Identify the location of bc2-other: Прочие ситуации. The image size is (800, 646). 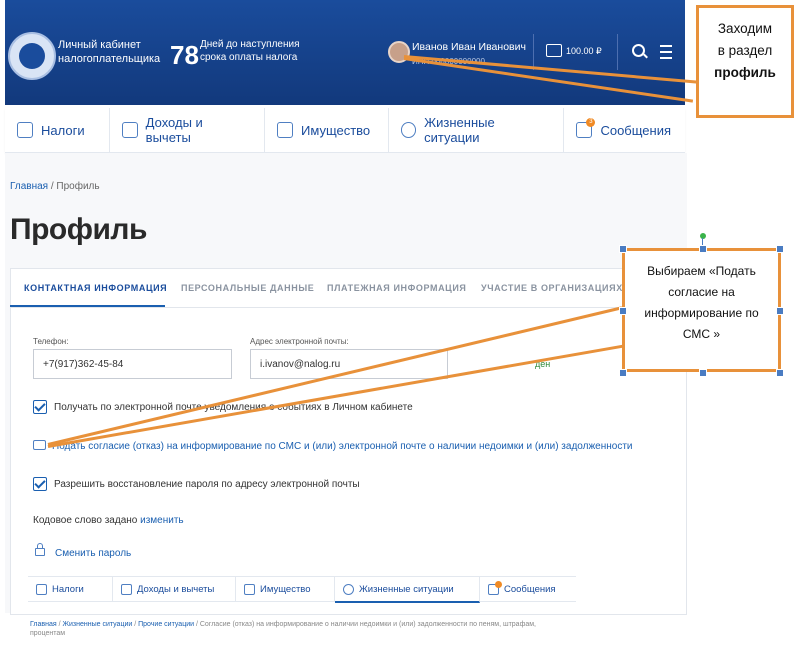
(166, 624).